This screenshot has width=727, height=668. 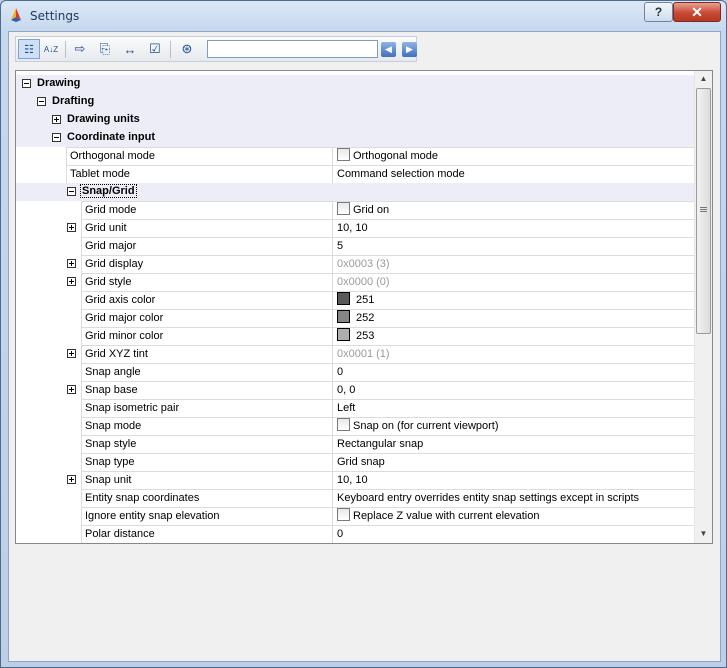 I want to click on property-value: Orthogonal mode, so click(x=515, y=156).